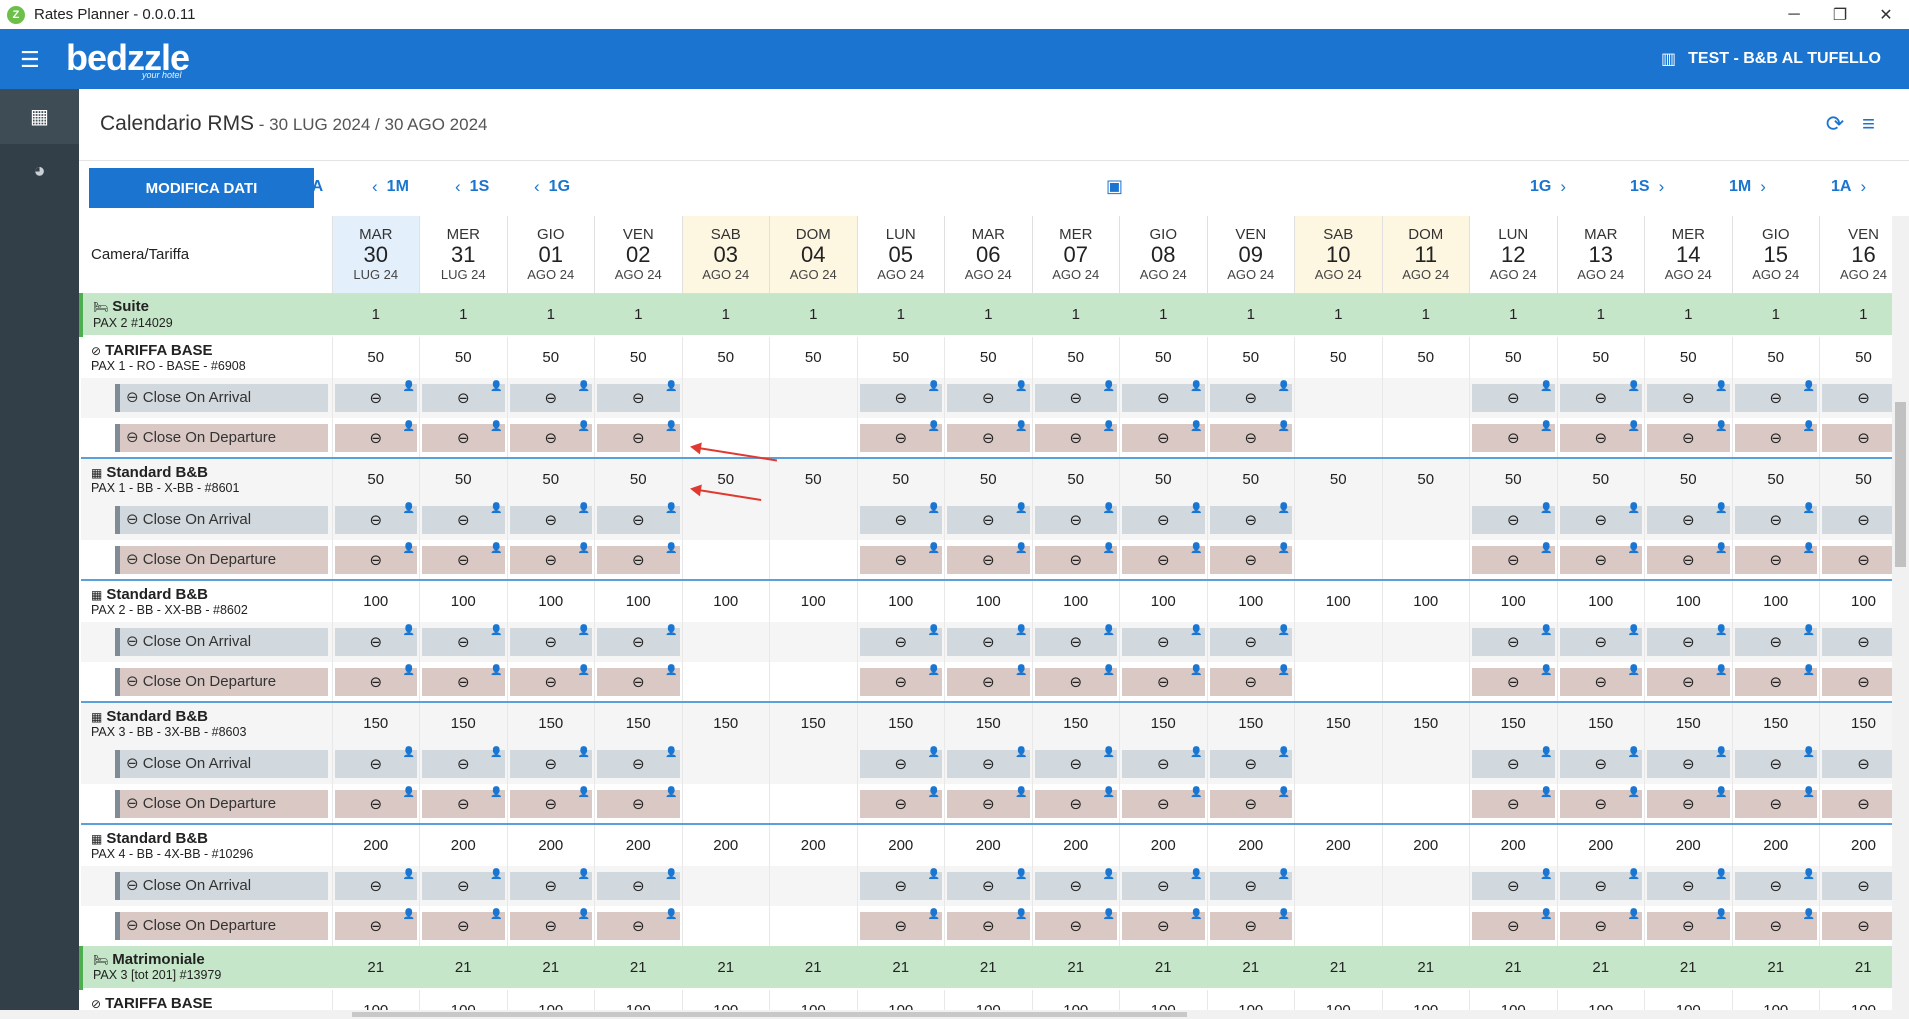  What do you see at coordinates (206, 356) in the screenshot?
I see `rate-label: ⊘TARIFFA BASEPAX 1 - RO - BASE - #6908` at bounding box center [206, 356].